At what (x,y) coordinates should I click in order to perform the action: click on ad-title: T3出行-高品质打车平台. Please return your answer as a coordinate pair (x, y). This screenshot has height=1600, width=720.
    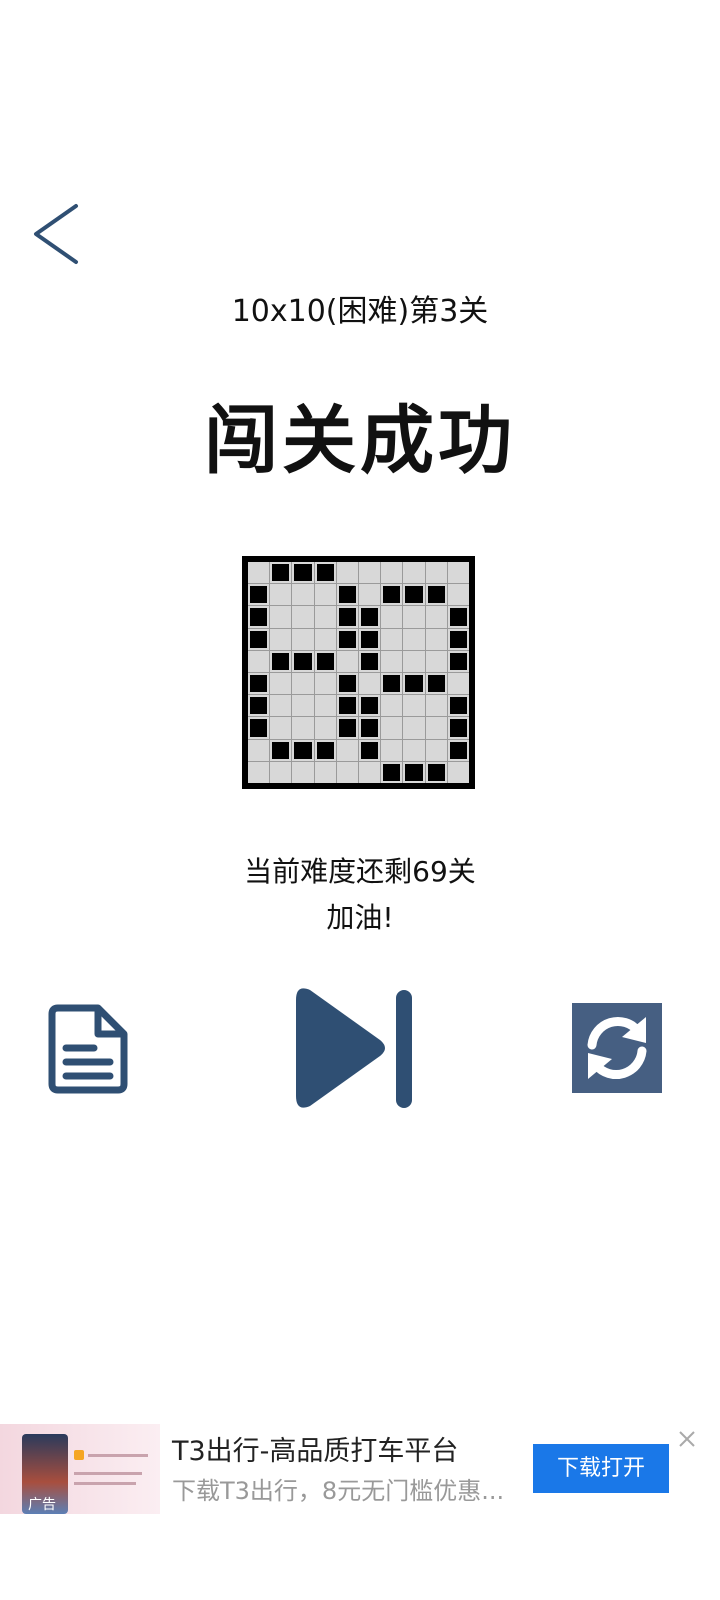
    Looking at the image, I should click on (315, 1452).